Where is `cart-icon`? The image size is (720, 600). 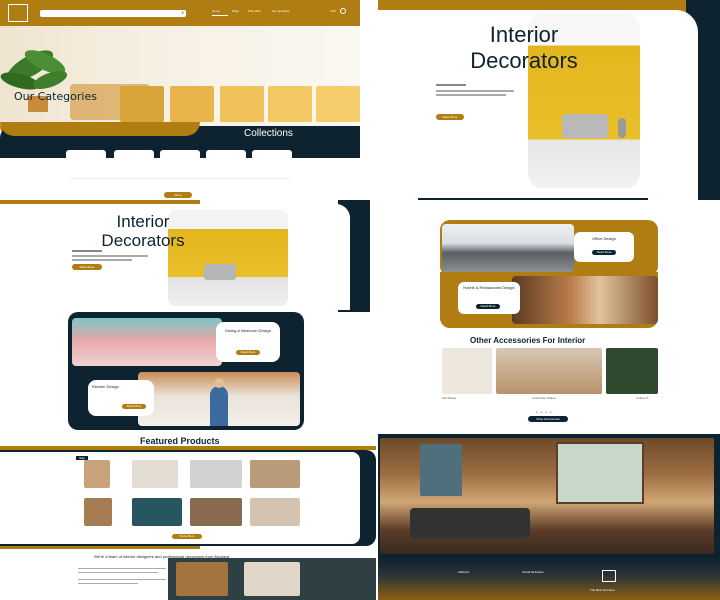 cart-icon is located at coordinates (343, 11).